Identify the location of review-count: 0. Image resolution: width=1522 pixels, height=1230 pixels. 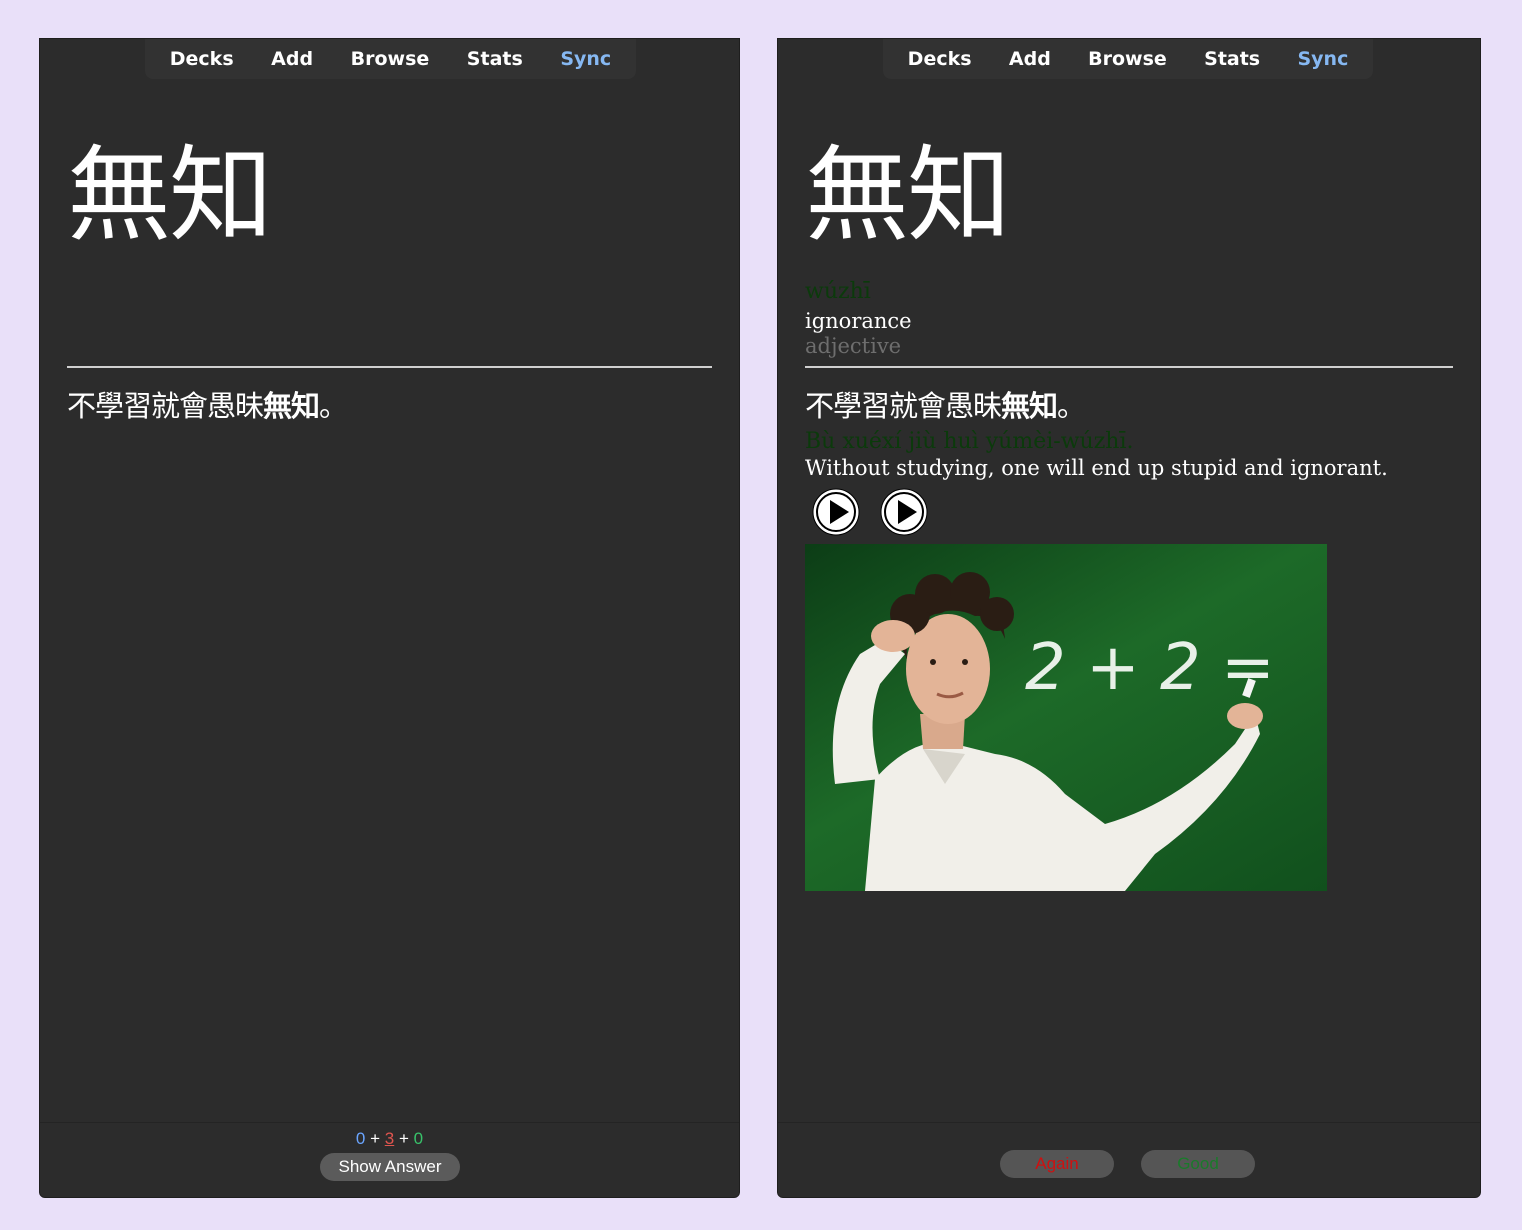
(418, 1138).